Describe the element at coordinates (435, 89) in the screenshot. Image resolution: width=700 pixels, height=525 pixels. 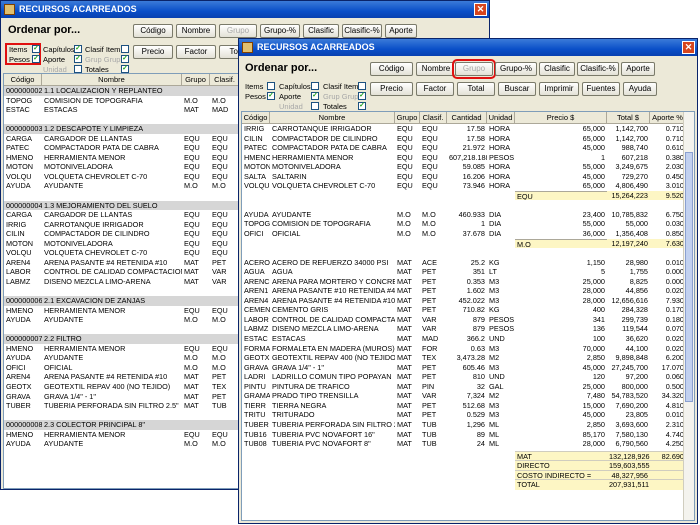
I see `factor-button: Factor` at that location.